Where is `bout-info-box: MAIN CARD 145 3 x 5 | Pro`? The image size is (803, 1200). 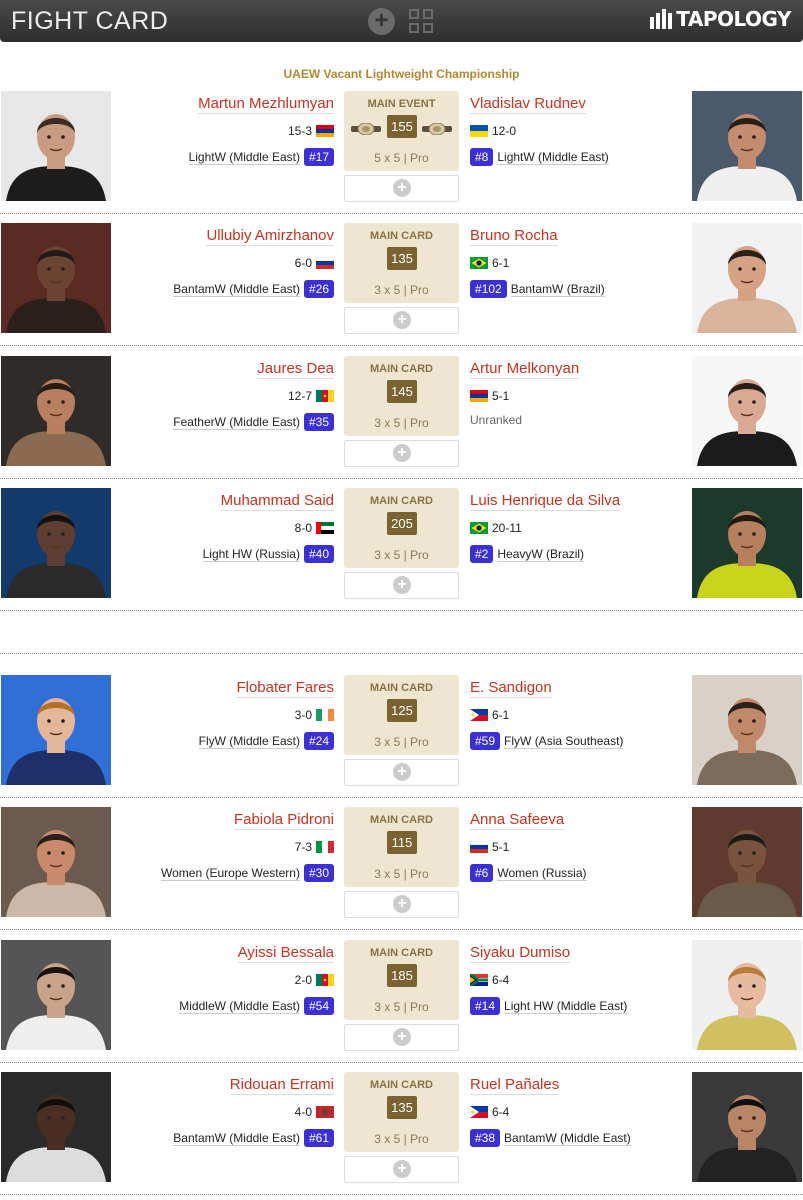
bout-info-box: MAIN CARD 145 3 x 5 | Pro is located at coordinates (401, 396).